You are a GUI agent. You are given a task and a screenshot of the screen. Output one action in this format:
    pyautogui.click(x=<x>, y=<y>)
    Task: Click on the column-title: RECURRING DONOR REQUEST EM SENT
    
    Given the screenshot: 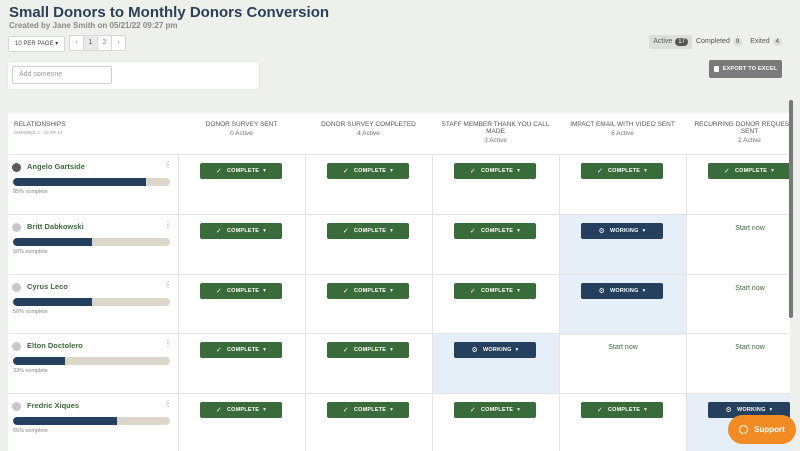 What is the action you would take?
    pyautogui.click(x=742, y=128)
    